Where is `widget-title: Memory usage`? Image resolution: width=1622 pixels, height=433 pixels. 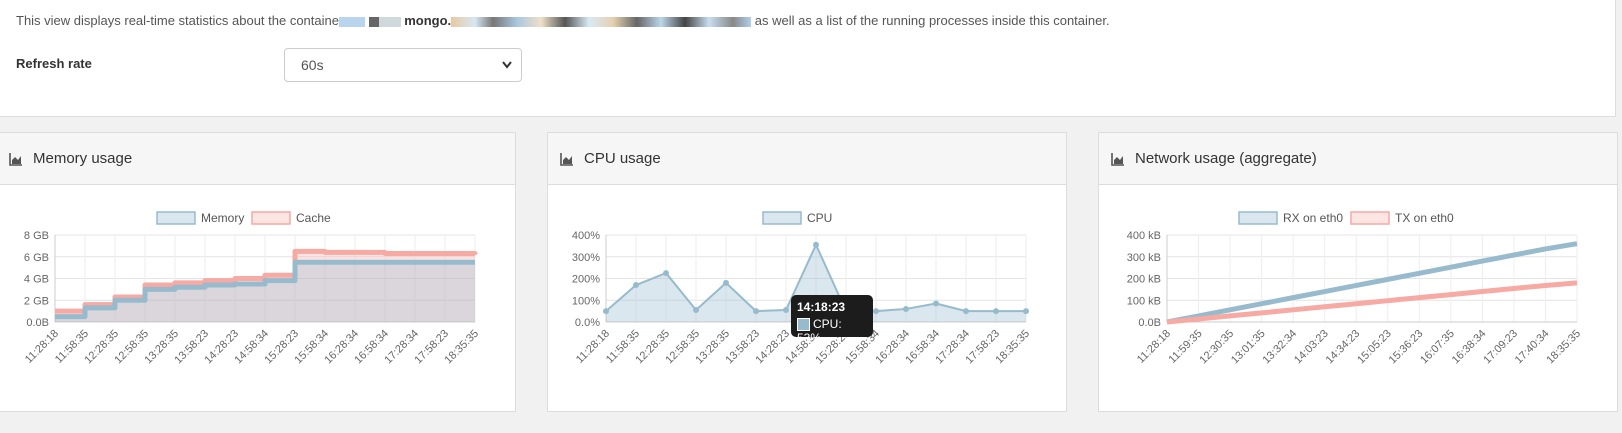 widget-title: Memory usage is located at coordinates (83, 158).